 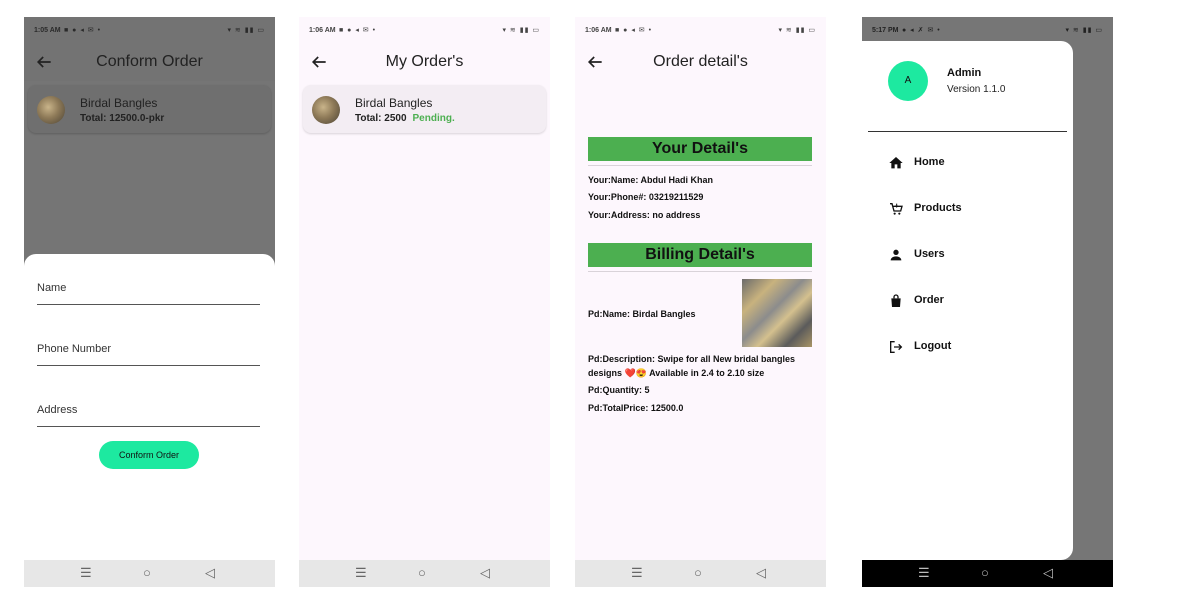 What do you see at coordinates (978, 256) in the screenshot?
I see `drawer-item-users: Users` at bounding box center [978, 256].